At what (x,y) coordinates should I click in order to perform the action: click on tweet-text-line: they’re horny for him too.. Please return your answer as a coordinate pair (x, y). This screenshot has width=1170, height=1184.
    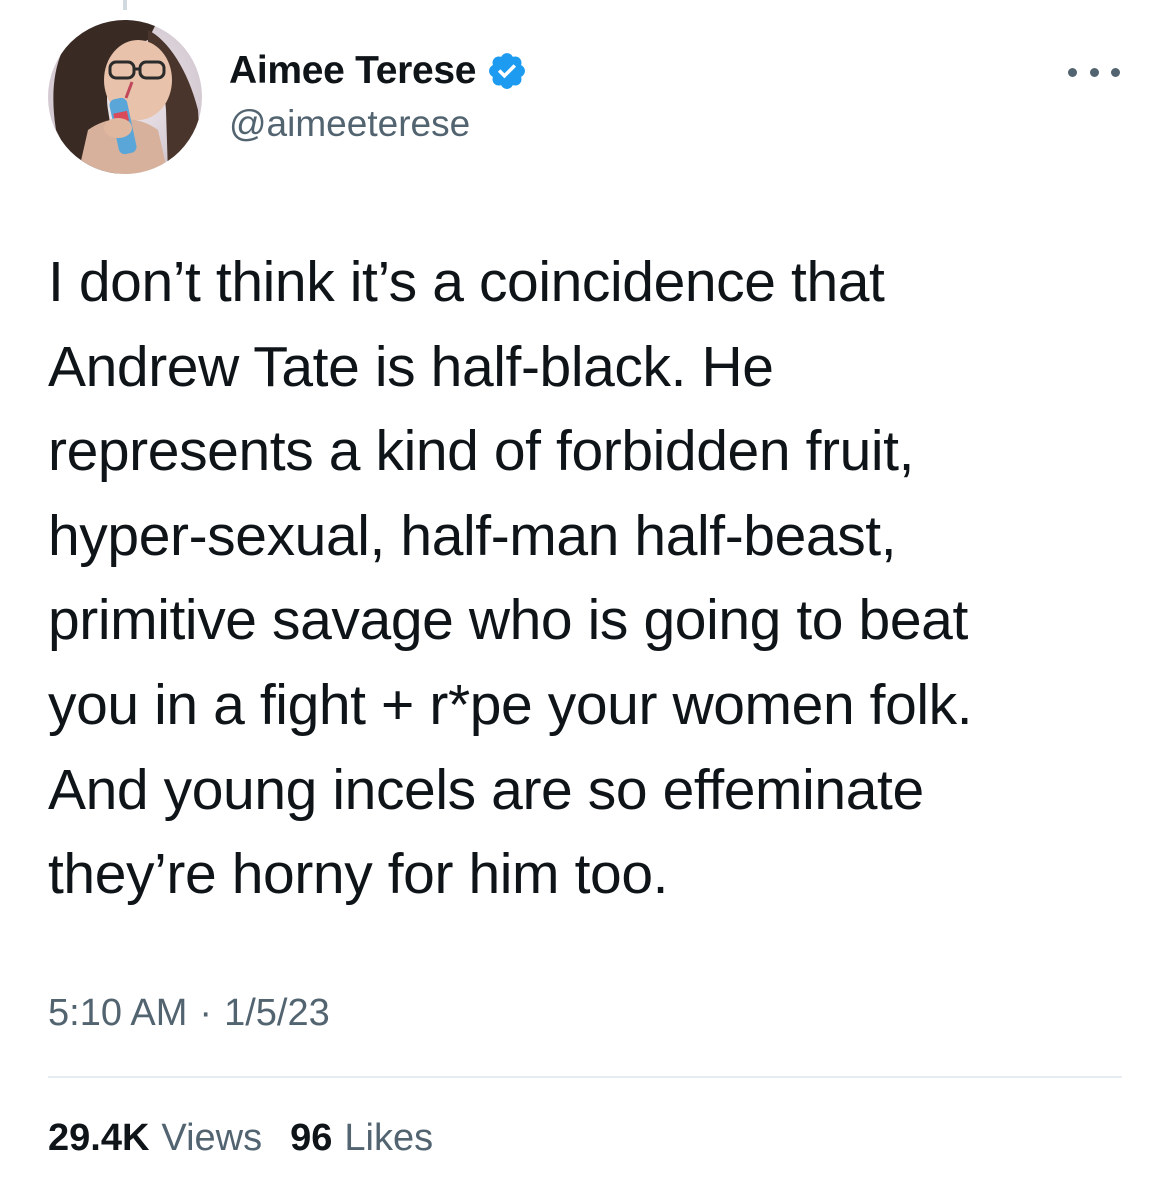
    Looking at the image, I should click on (358, 874).